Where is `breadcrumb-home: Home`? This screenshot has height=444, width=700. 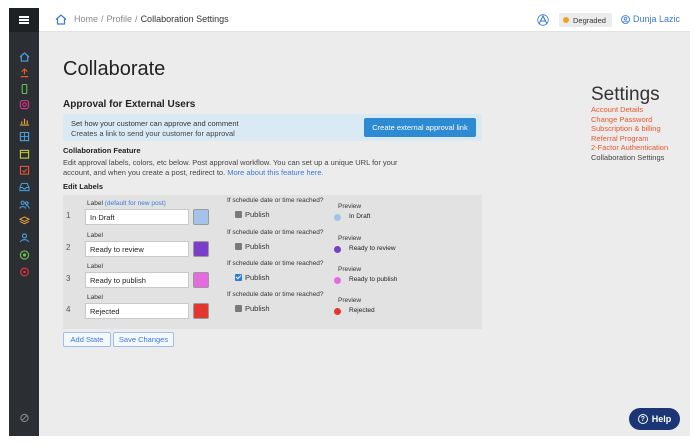 breadcrumb-home: Home is located at coordinates (86, 19).